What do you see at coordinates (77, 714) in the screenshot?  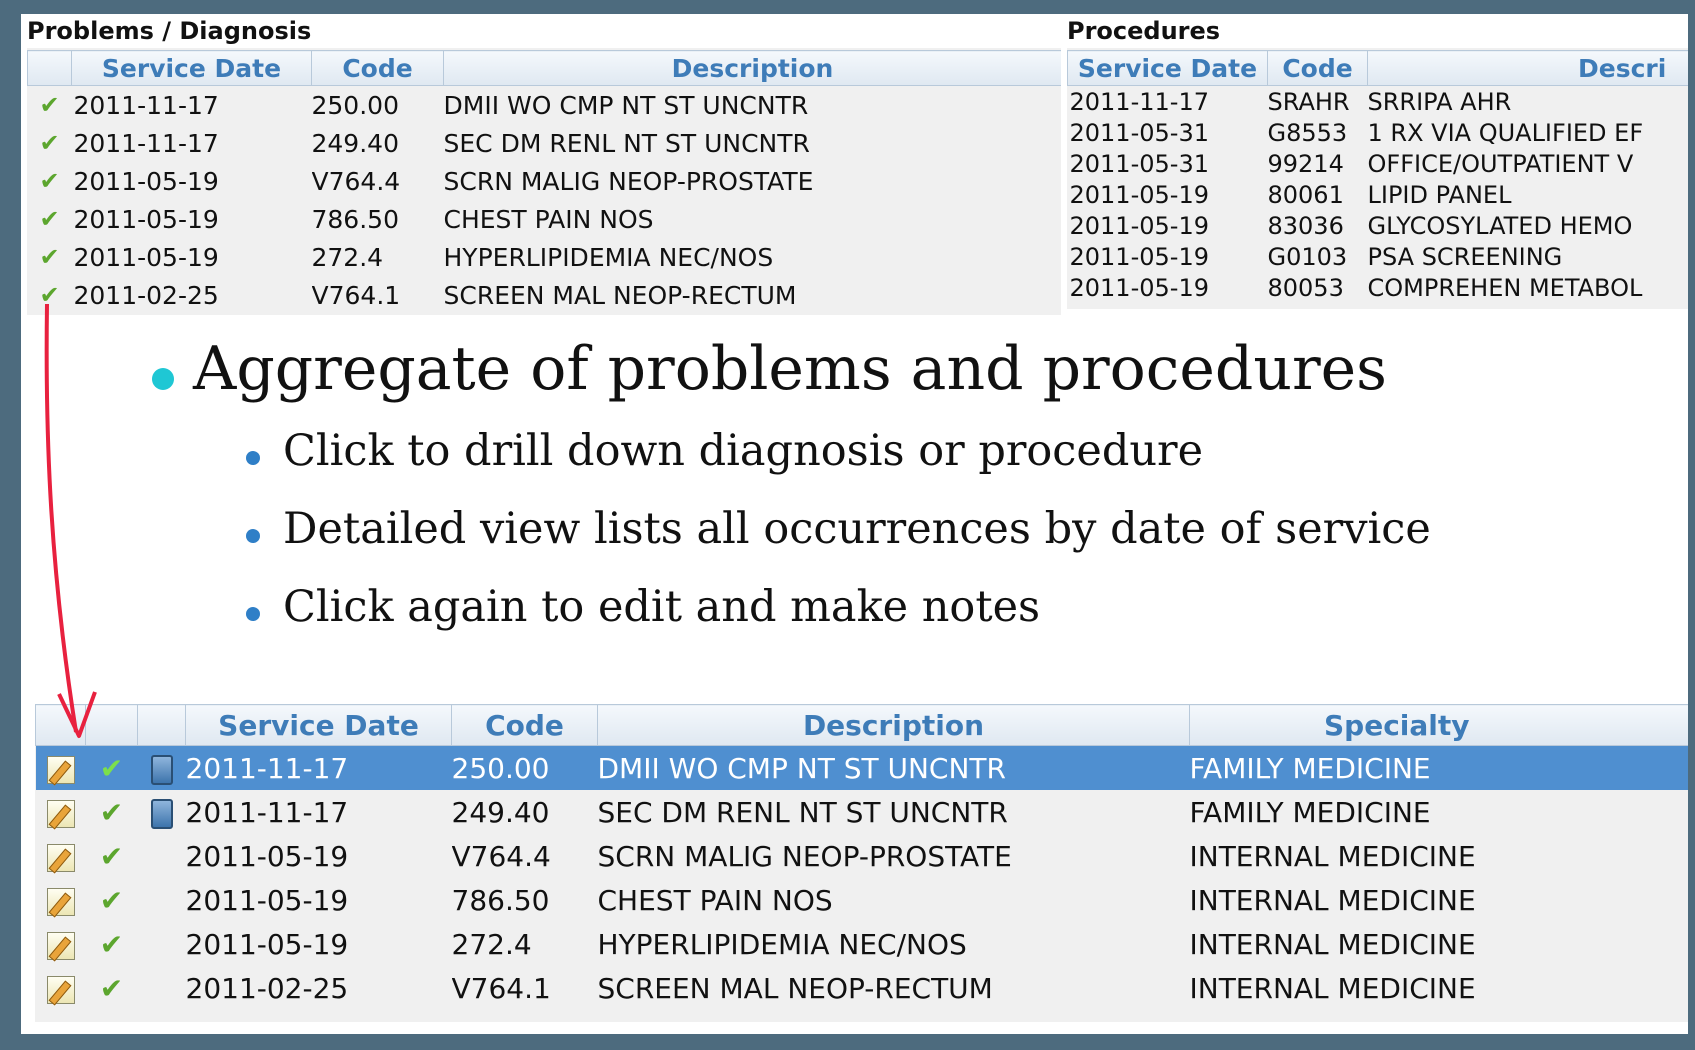 I see `arrow-head` at bounding box center [77, 714].